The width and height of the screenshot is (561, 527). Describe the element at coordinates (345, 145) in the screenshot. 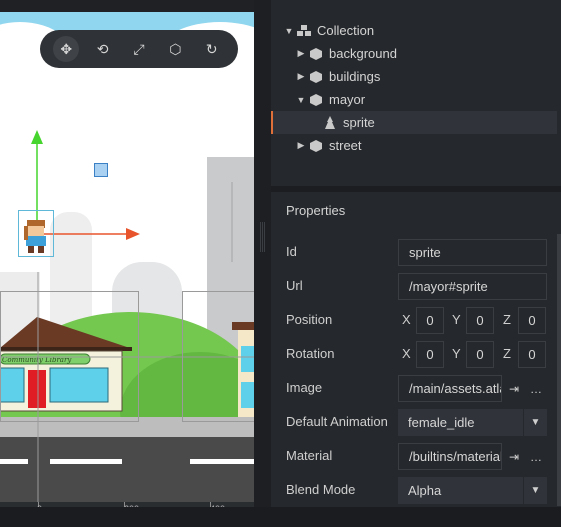

I see `tree-item-label: street` at that location.